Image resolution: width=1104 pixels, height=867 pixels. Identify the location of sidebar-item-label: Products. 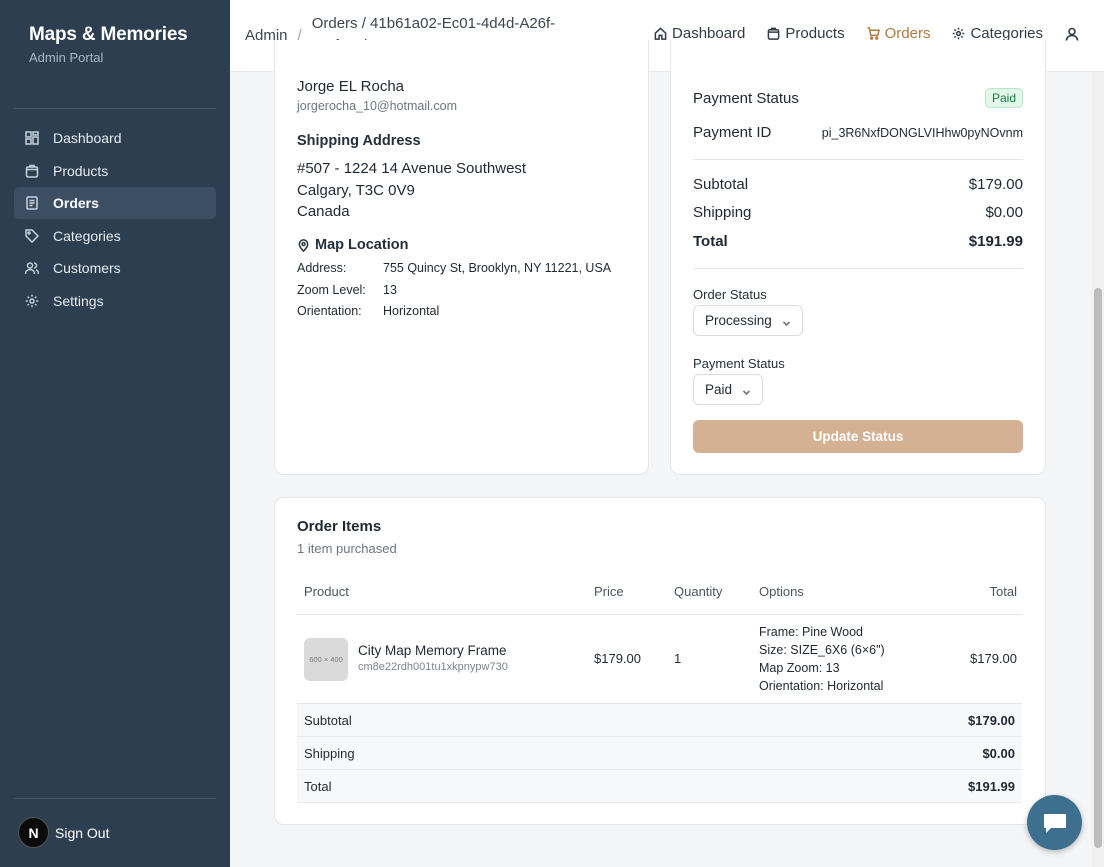
(81, 170).